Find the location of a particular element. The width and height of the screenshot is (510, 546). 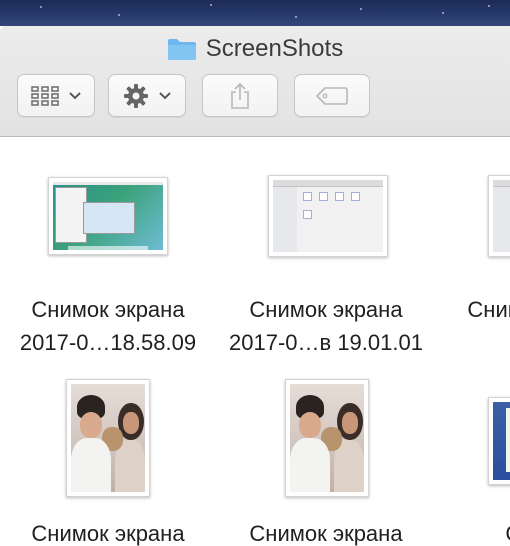

window-title-text: ScreenShots is located at coordinates (274, 48).